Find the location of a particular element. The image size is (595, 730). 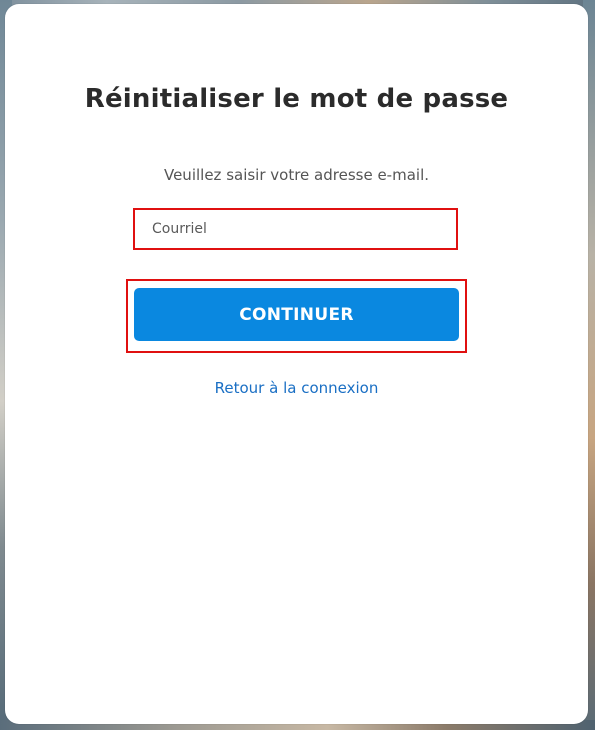

email-field-highlight is located at coordinates (295, 229).